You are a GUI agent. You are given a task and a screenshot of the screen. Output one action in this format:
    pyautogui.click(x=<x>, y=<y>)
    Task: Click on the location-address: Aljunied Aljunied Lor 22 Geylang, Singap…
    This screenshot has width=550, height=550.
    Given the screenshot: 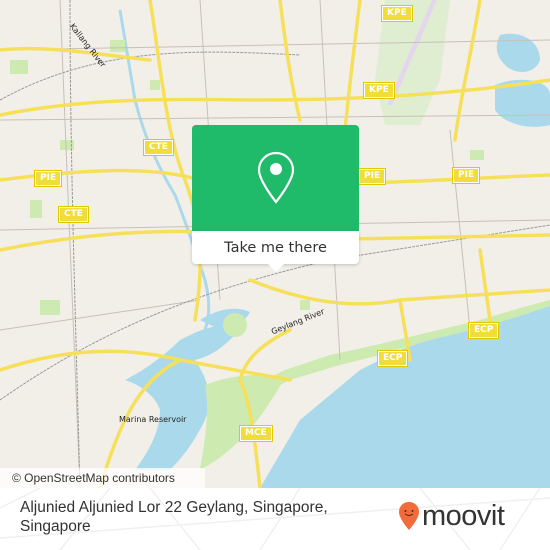 What is the action you would take?
    pyautogui.click(x=174, y=517)
    